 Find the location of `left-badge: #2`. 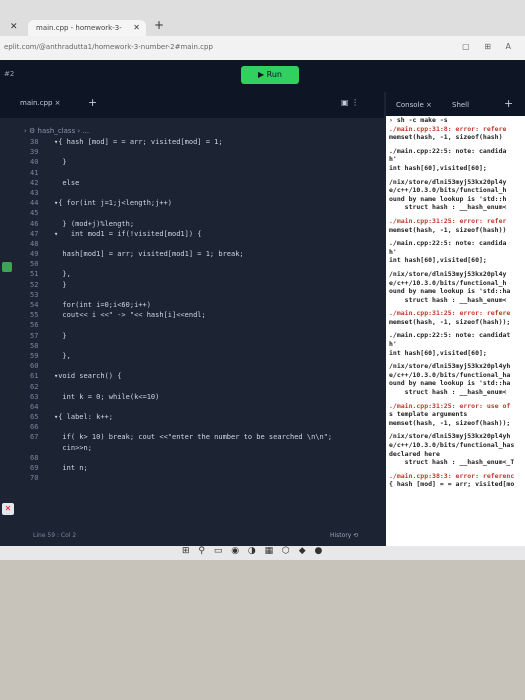

left-badge: #2 is located at coordinates (9, 74).